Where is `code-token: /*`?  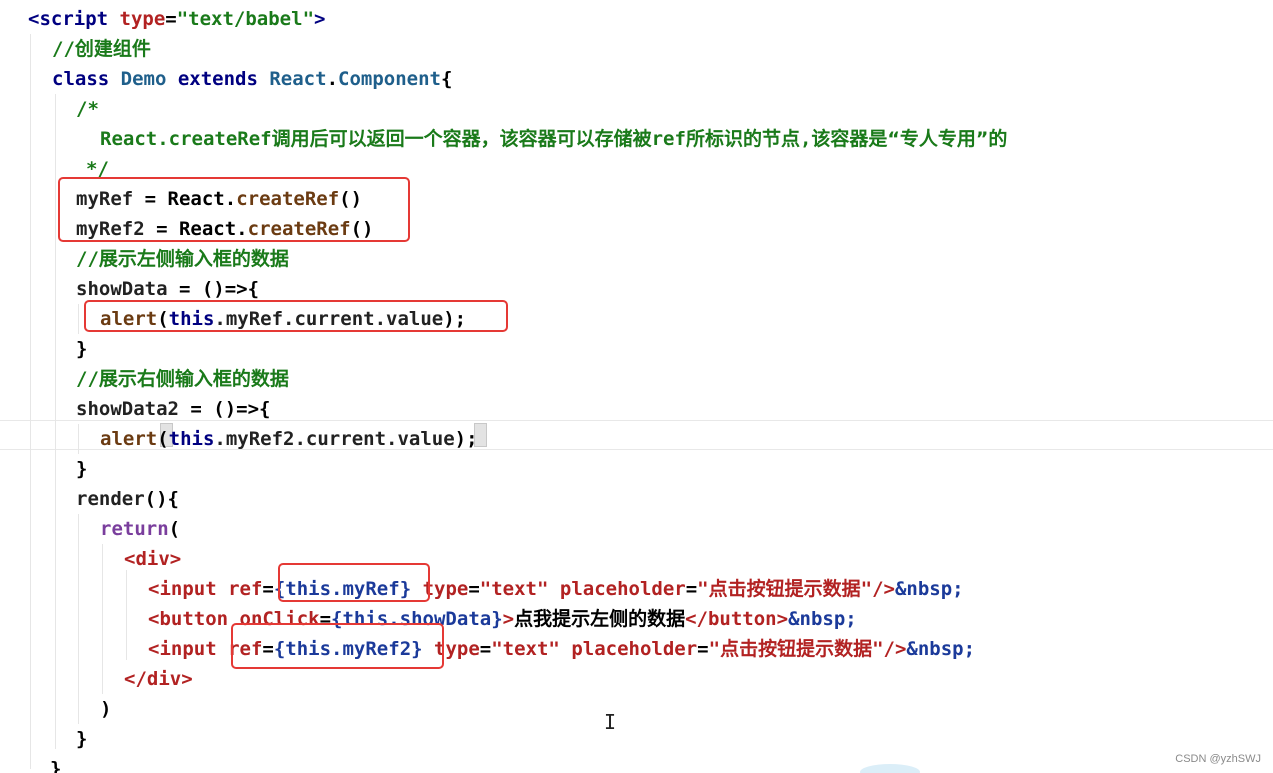
code-token: /* is located at coordinates (87, 109).